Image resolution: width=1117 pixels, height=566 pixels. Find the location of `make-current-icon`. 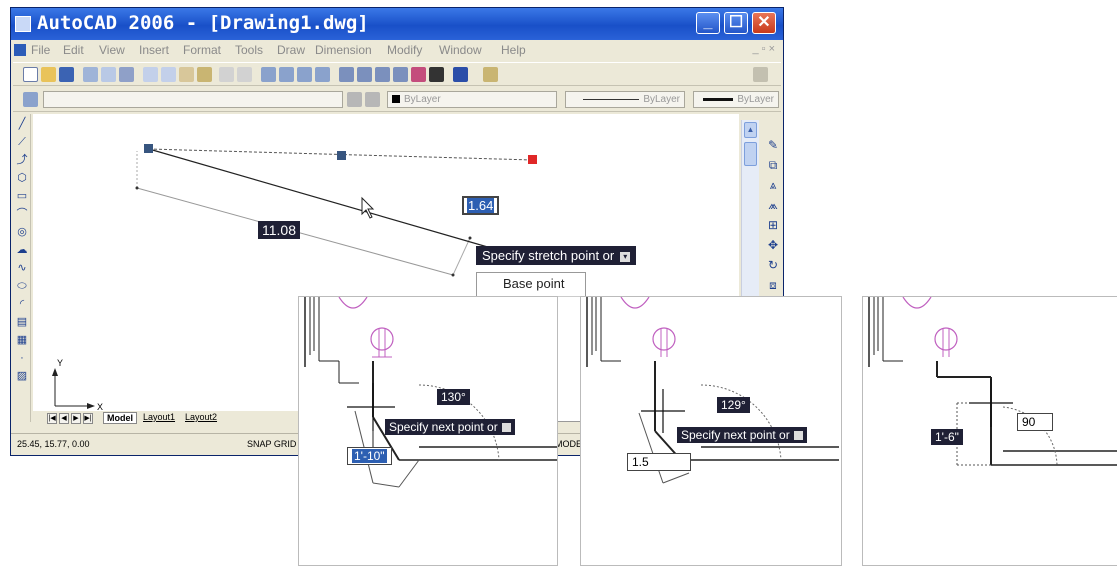

make-current-icon is located at coordinates (354, 99).